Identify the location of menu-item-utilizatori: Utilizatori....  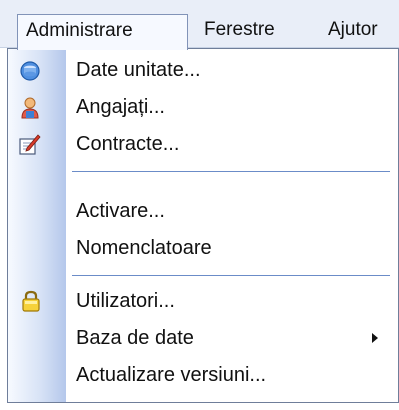
(203, 301).